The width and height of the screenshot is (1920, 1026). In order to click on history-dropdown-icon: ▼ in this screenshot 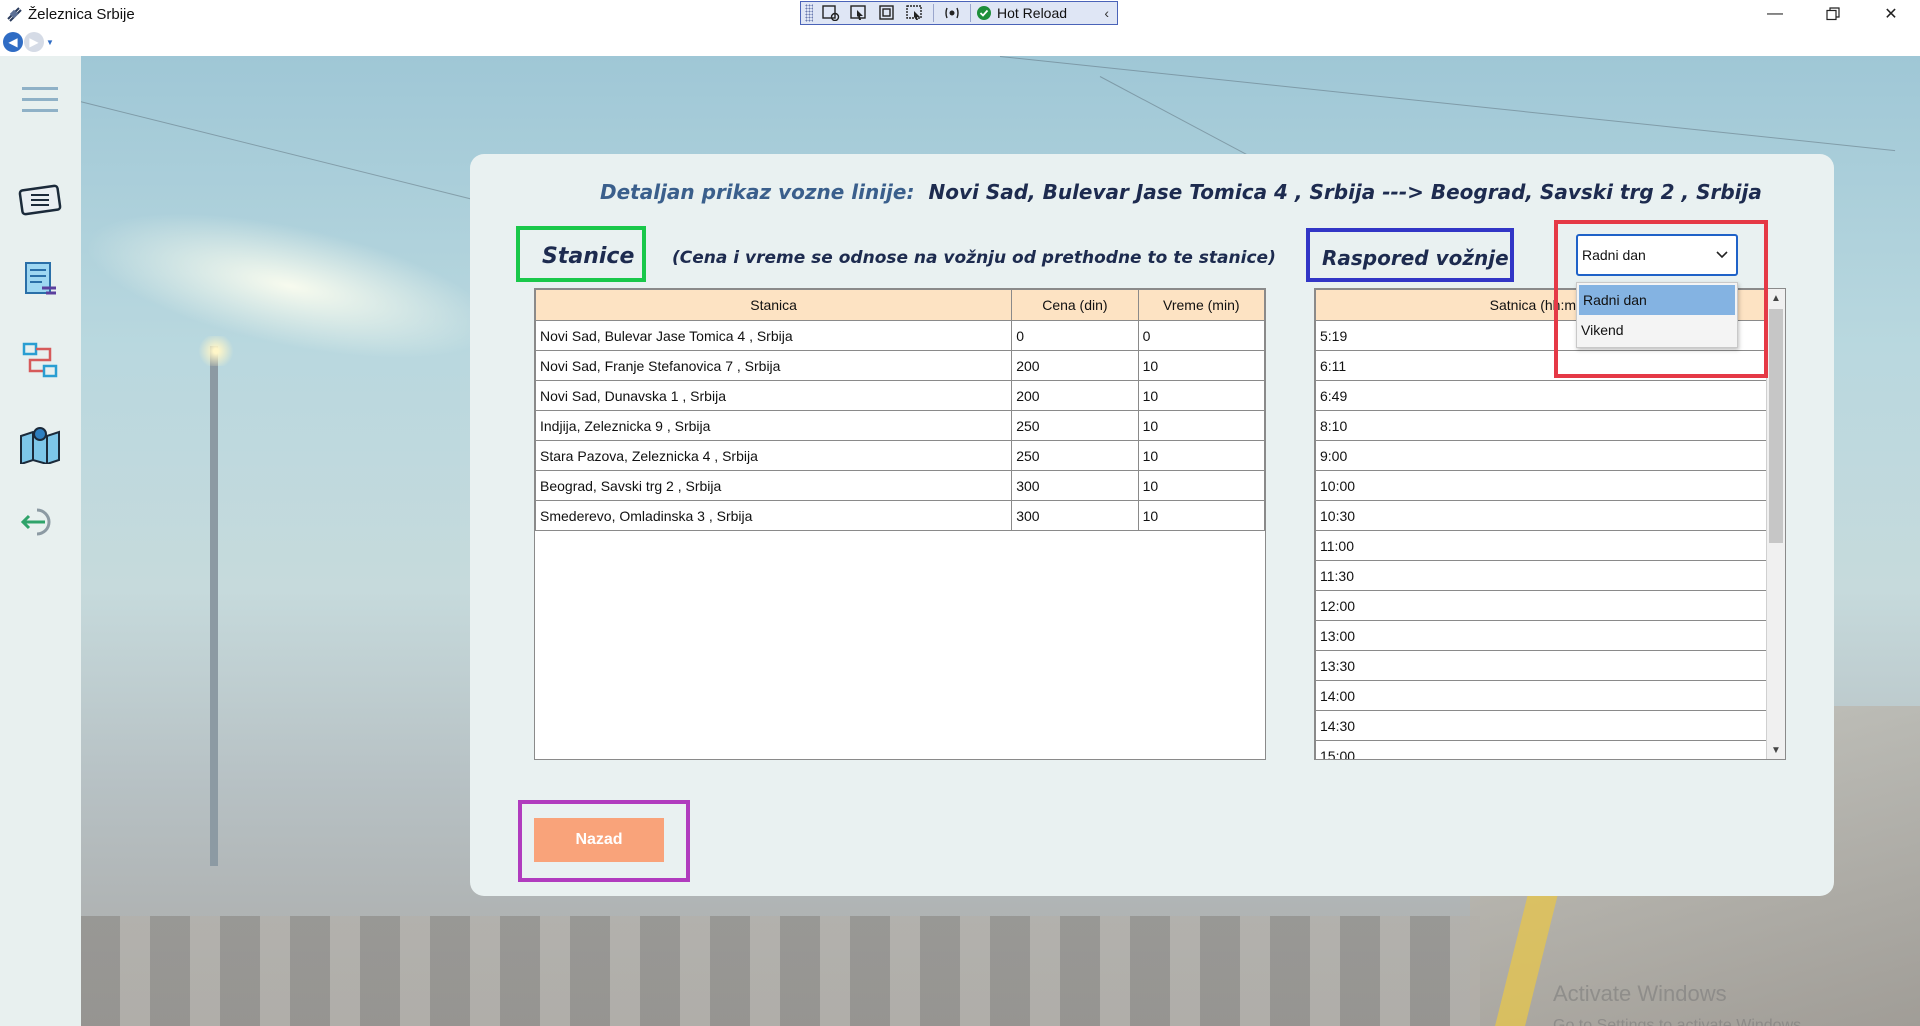, I will do `click(50, 42)`.